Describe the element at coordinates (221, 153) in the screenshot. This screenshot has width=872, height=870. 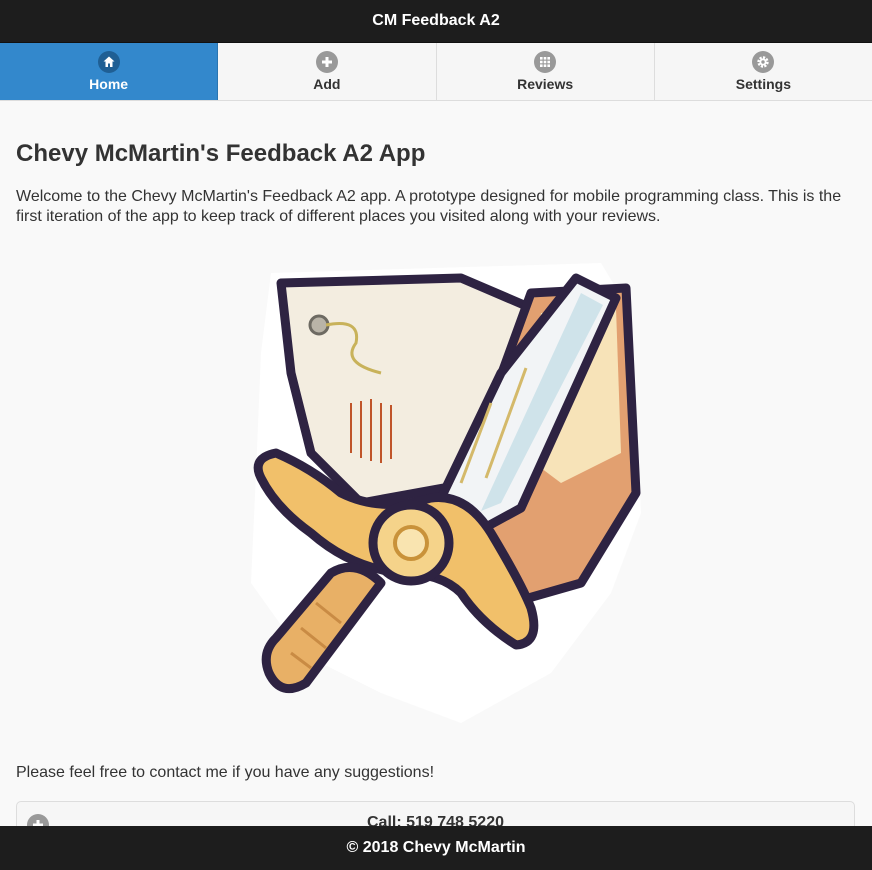
I see `page-title: Chevy McMartin's Feedback A2 App` at that location.